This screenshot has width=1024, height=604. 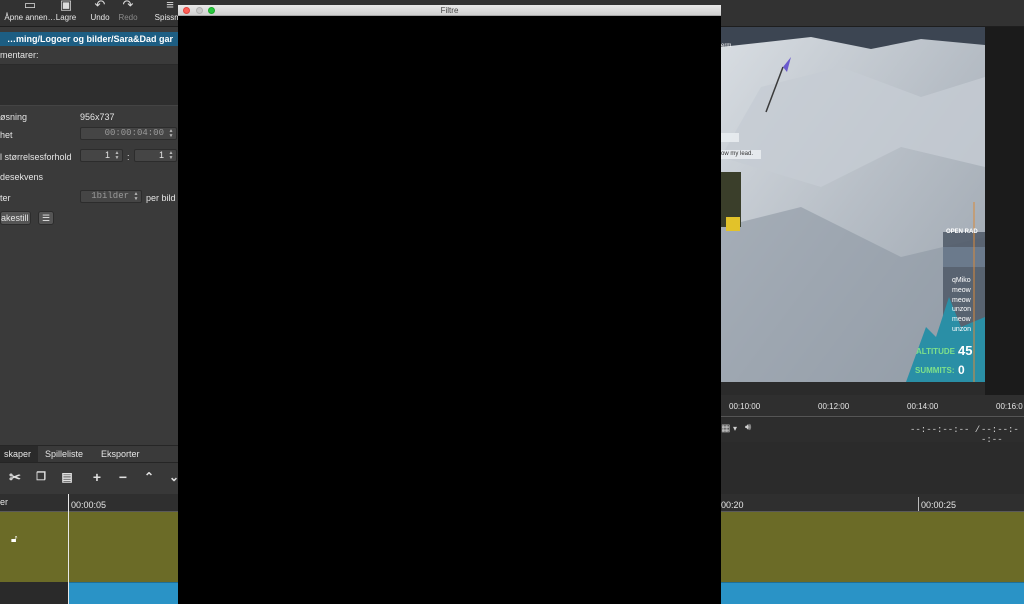 What do you see at coordinates (34, 547) in the screenshot?
I see `track-head` at bounding box center [34, 547].